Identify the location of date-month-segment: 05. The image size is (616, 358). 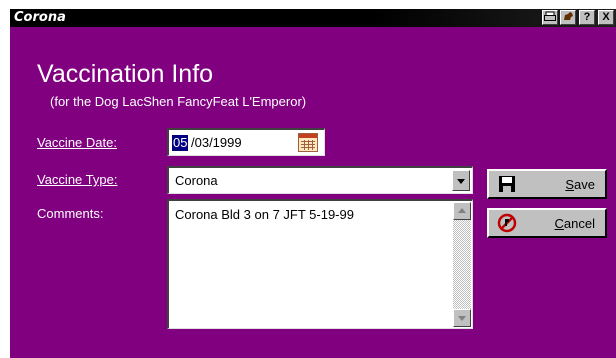
(180, 143).